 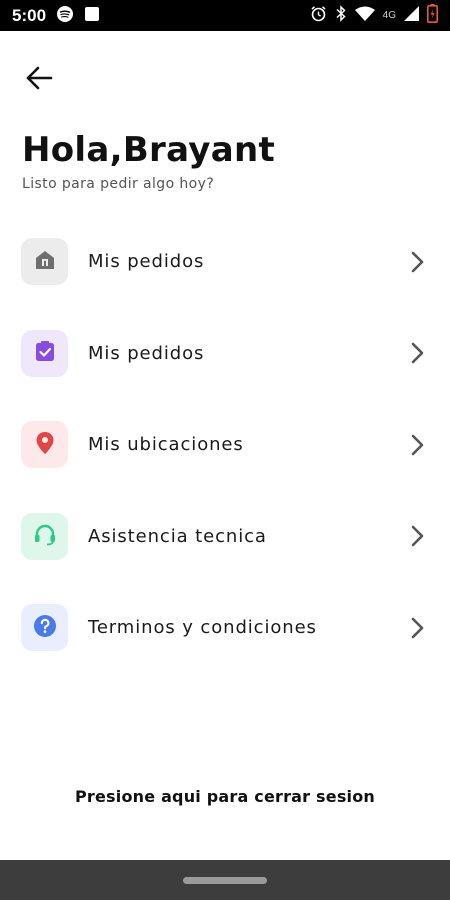 I want to click on network-type: 4G, so click(x=389, y=15).